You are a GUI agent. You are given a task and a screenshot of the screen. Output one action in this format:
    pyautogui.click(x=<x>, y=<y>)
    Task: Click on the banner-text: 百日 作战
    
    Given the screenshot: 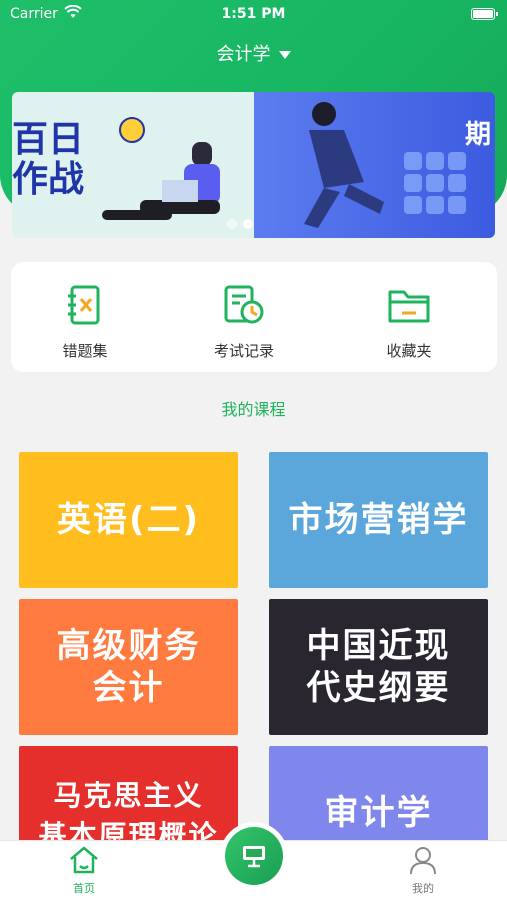 What is the action you would take?
    pyautogui.click(x=48, y=159)
    